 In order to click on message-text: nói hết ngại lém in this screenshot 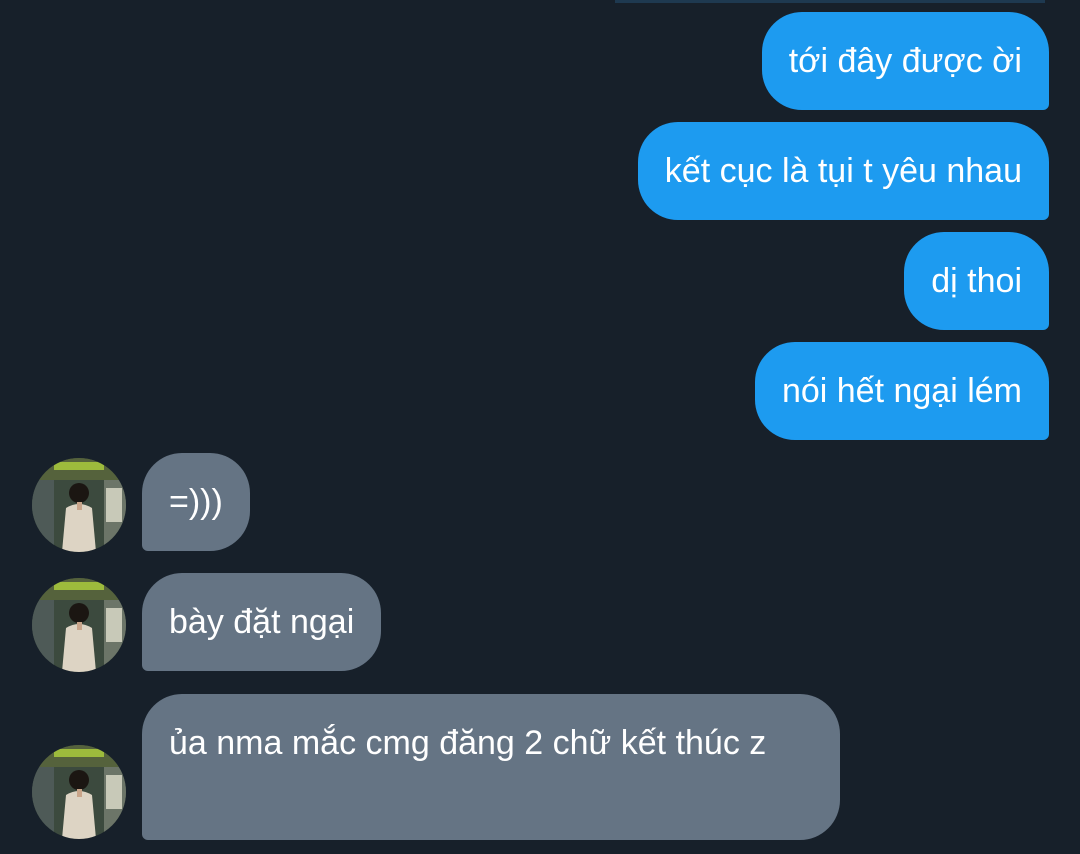, I will do `click(901, 391)`.